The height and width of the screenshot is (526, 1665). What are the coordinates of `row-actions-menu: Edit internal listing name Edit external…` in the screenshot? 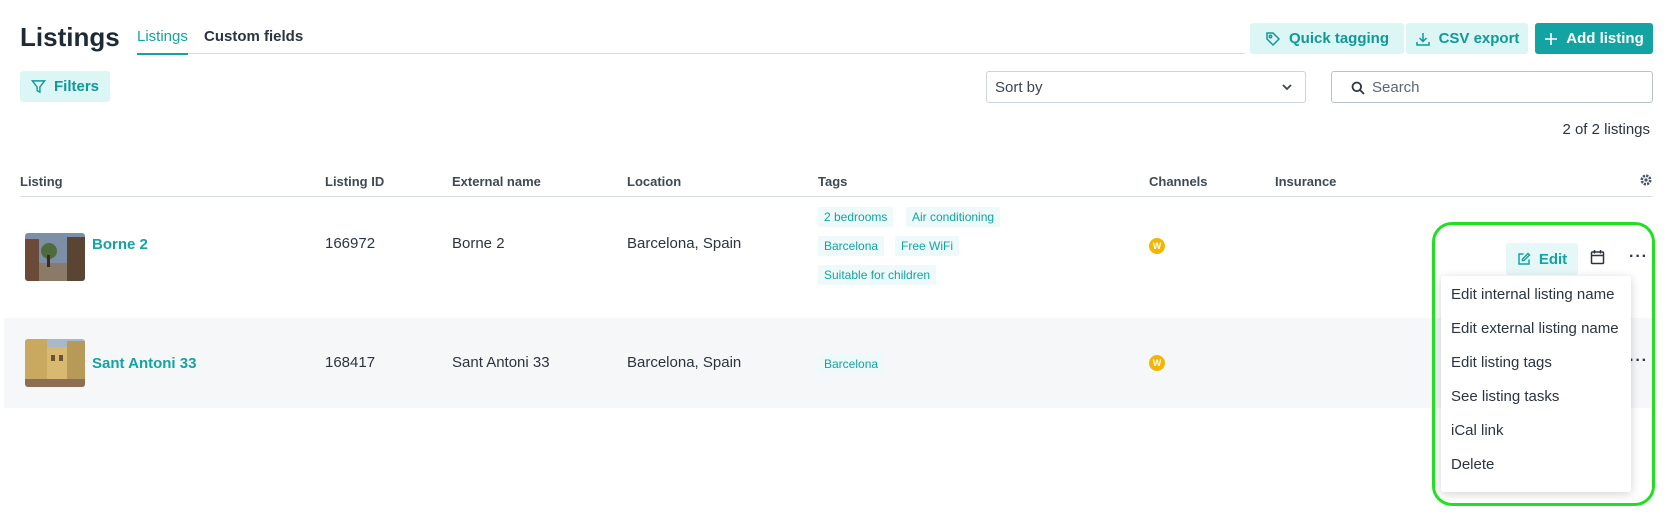 It's located at (1536, 384).